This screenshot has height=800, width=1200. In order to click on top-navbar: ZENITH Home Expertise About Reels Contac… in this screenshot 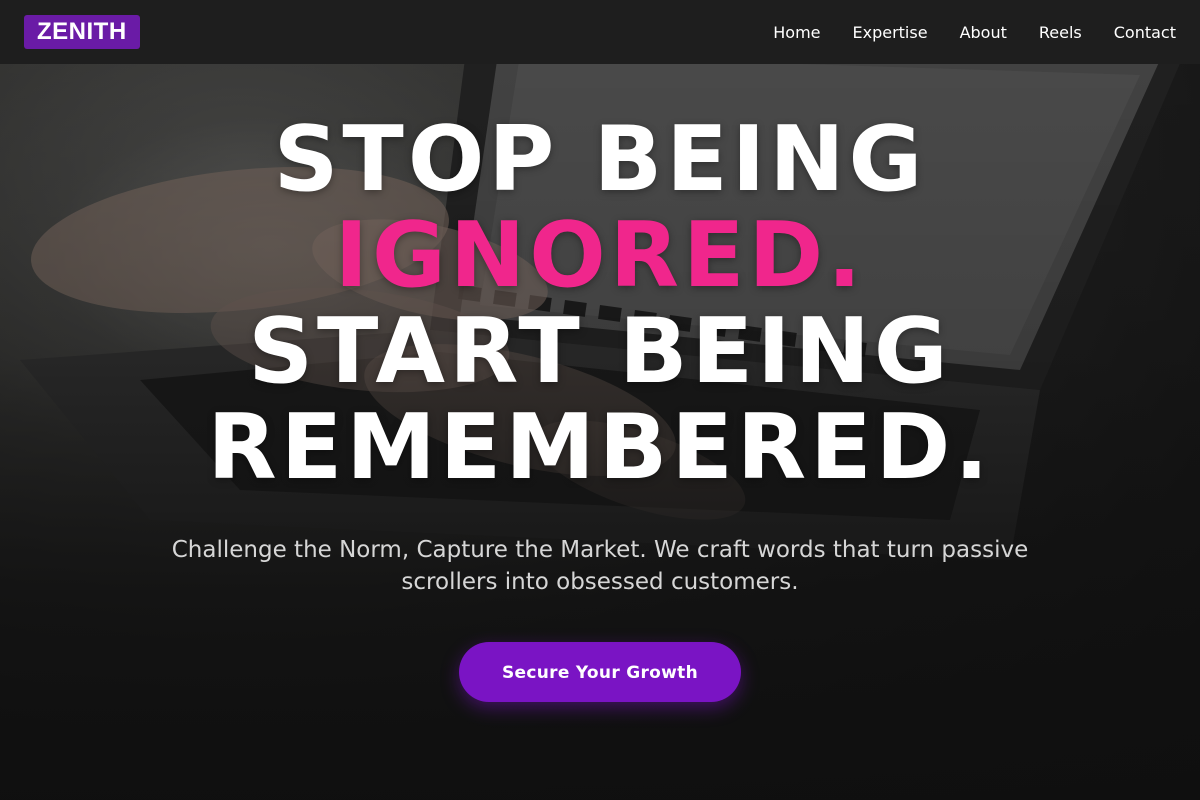, I will do `click(600, 32)`.